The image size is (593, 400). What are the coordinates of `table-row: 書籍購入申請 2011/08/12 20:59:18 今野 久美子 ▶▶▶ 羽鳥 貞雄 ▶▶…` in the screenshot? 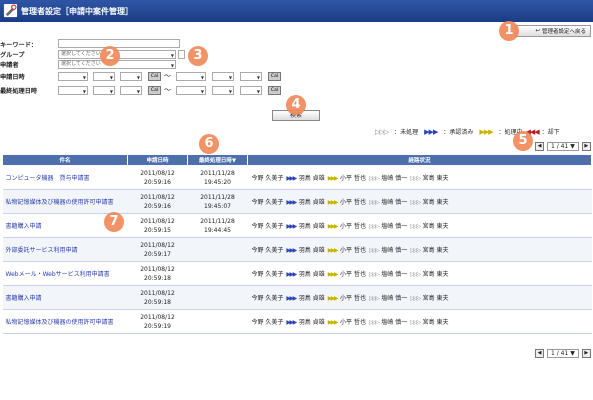 It's located at (297, 297).